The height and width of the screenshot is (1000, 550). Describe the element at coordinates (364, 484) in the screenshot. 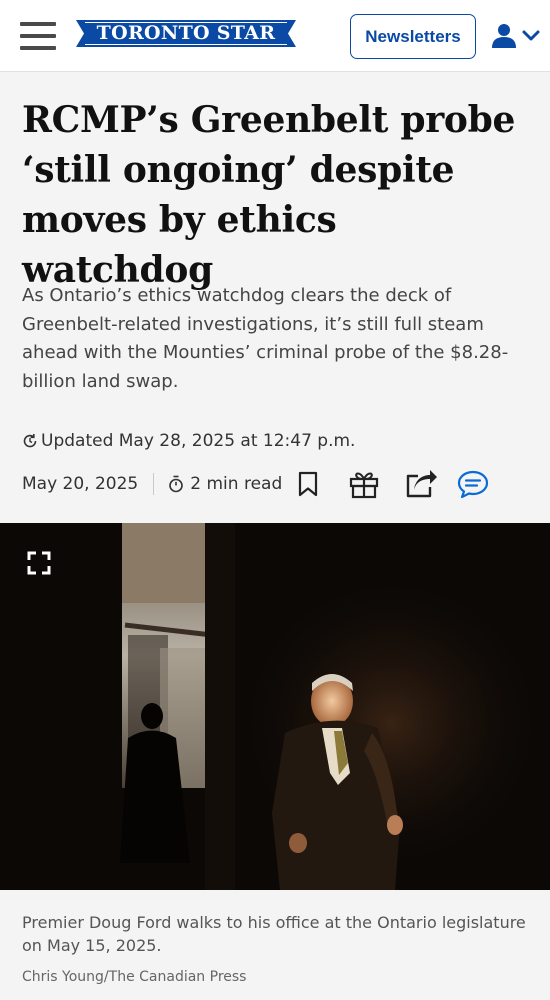

I see `gift-icon` at that location.